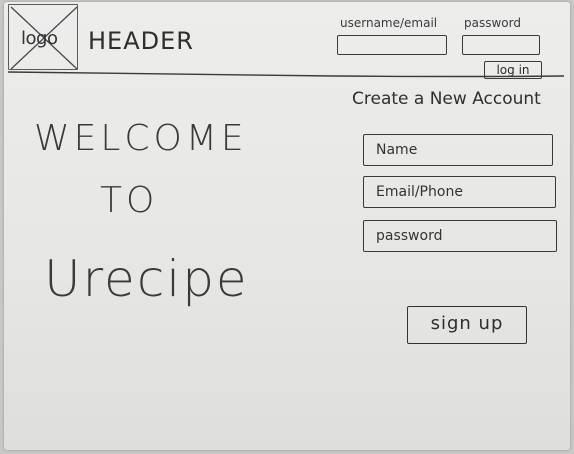 Image resolution: width=574 pixels, height=454 pixels. I want to click on signup-title: Create a New Account, so click(446, 99).